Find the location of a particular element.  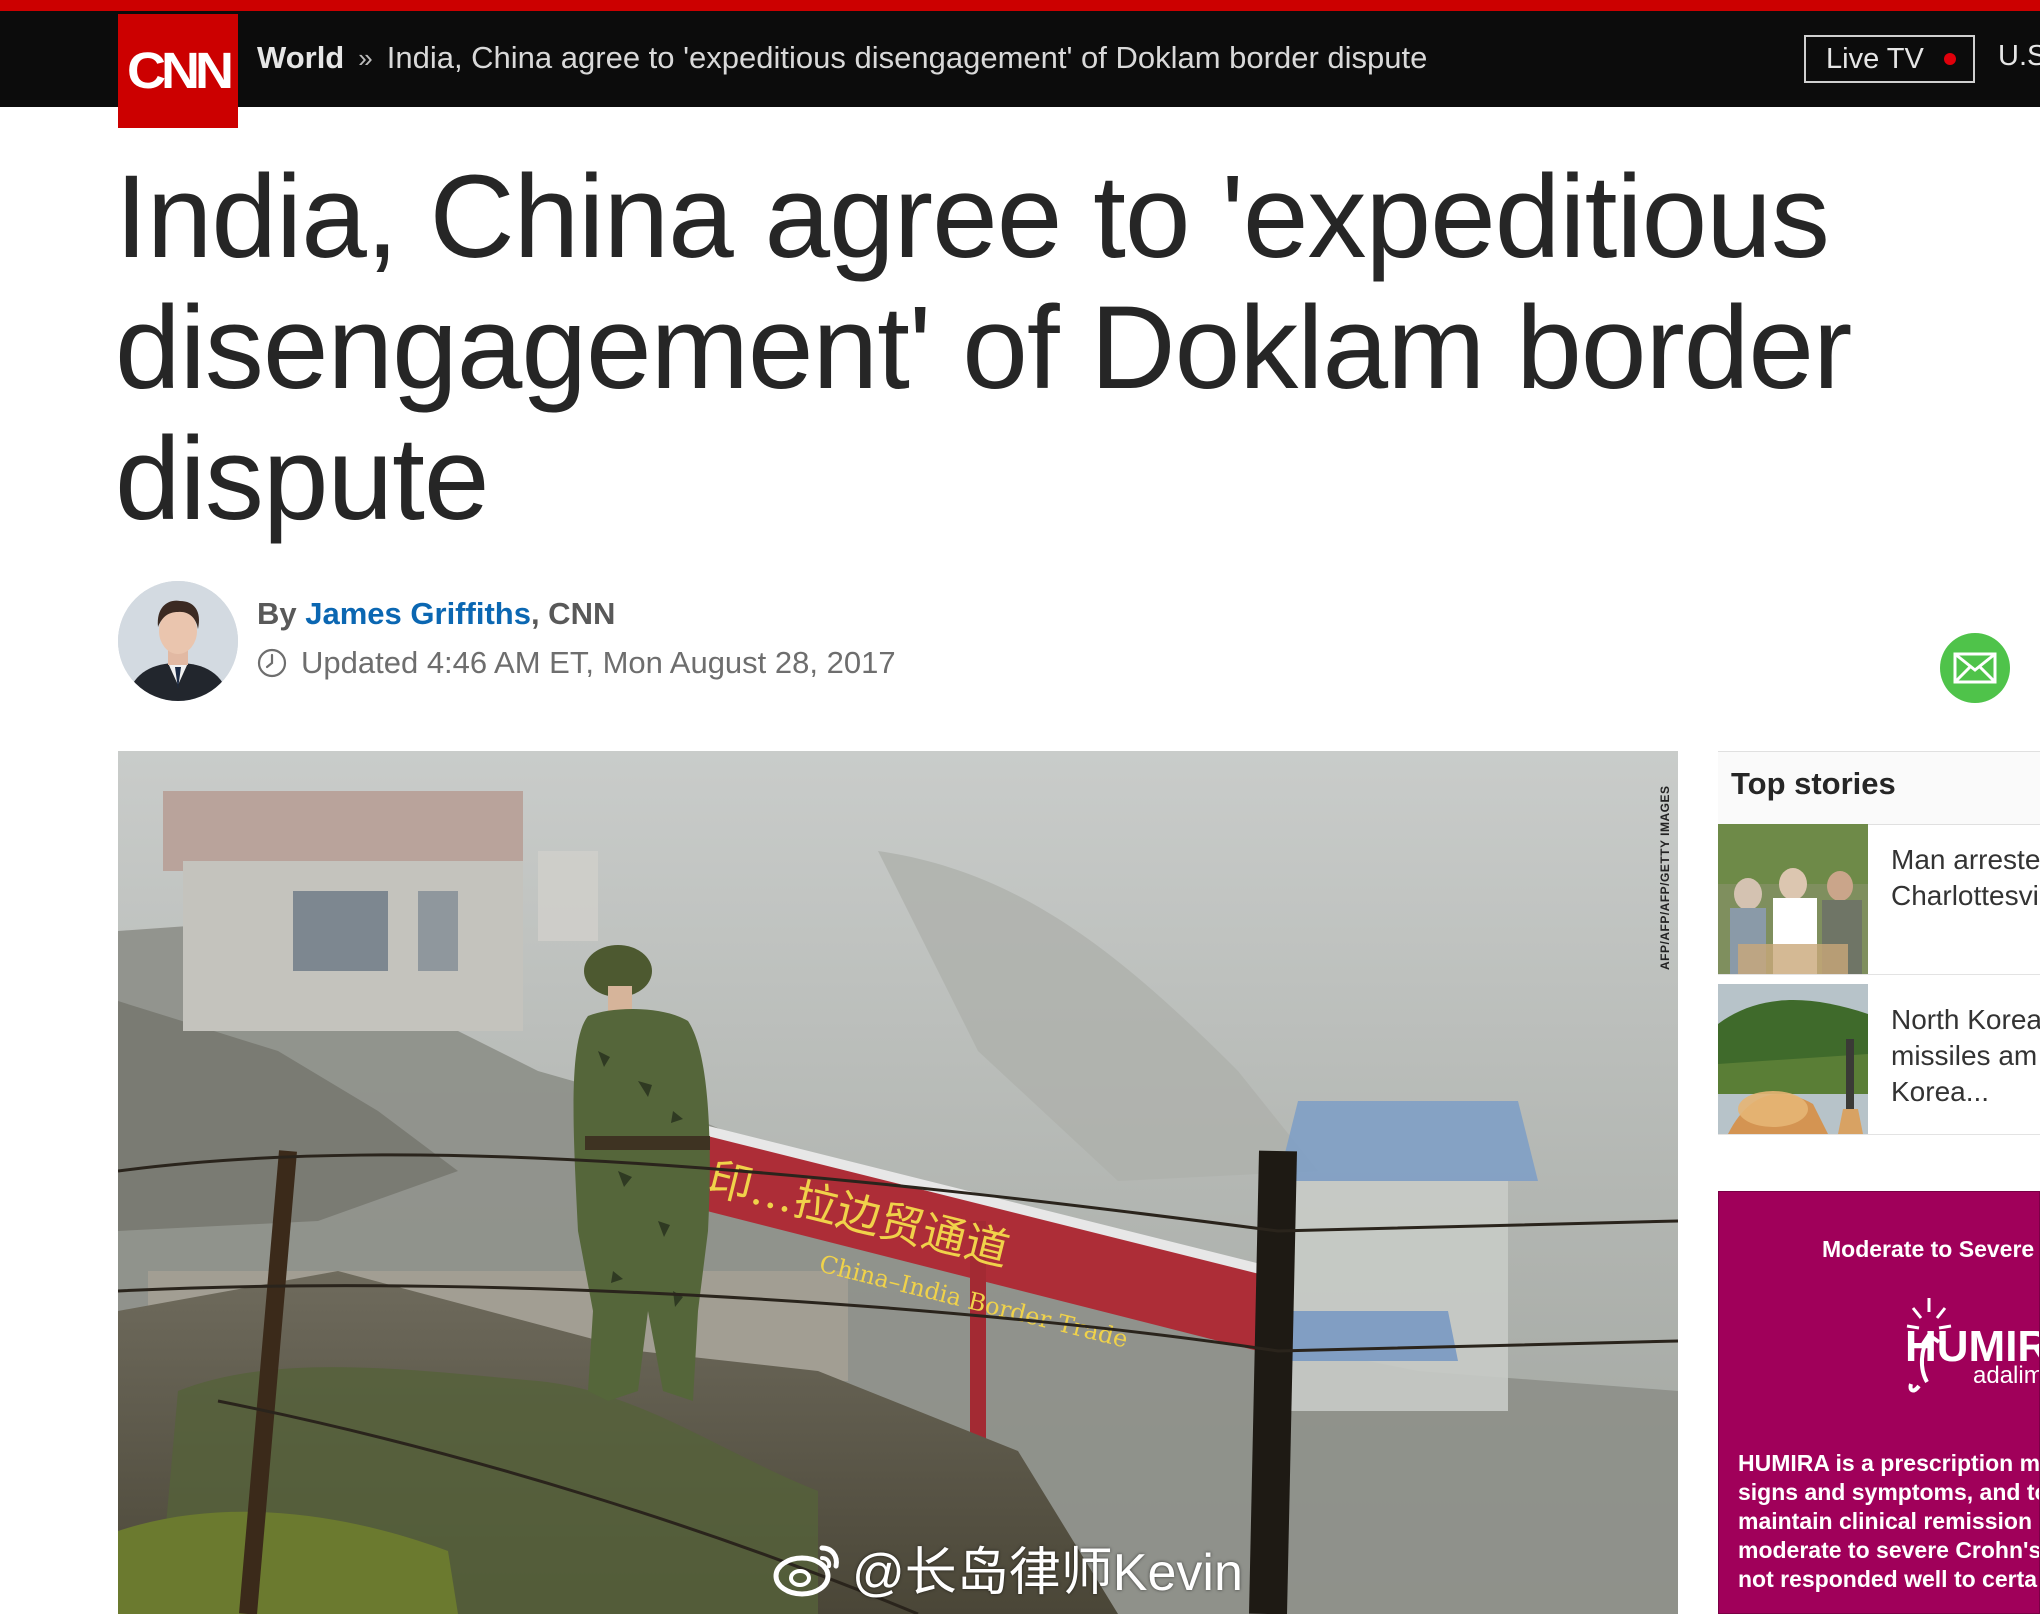

story-headline: Man arrested Charlottesville is located at coordinates (1965, 878).